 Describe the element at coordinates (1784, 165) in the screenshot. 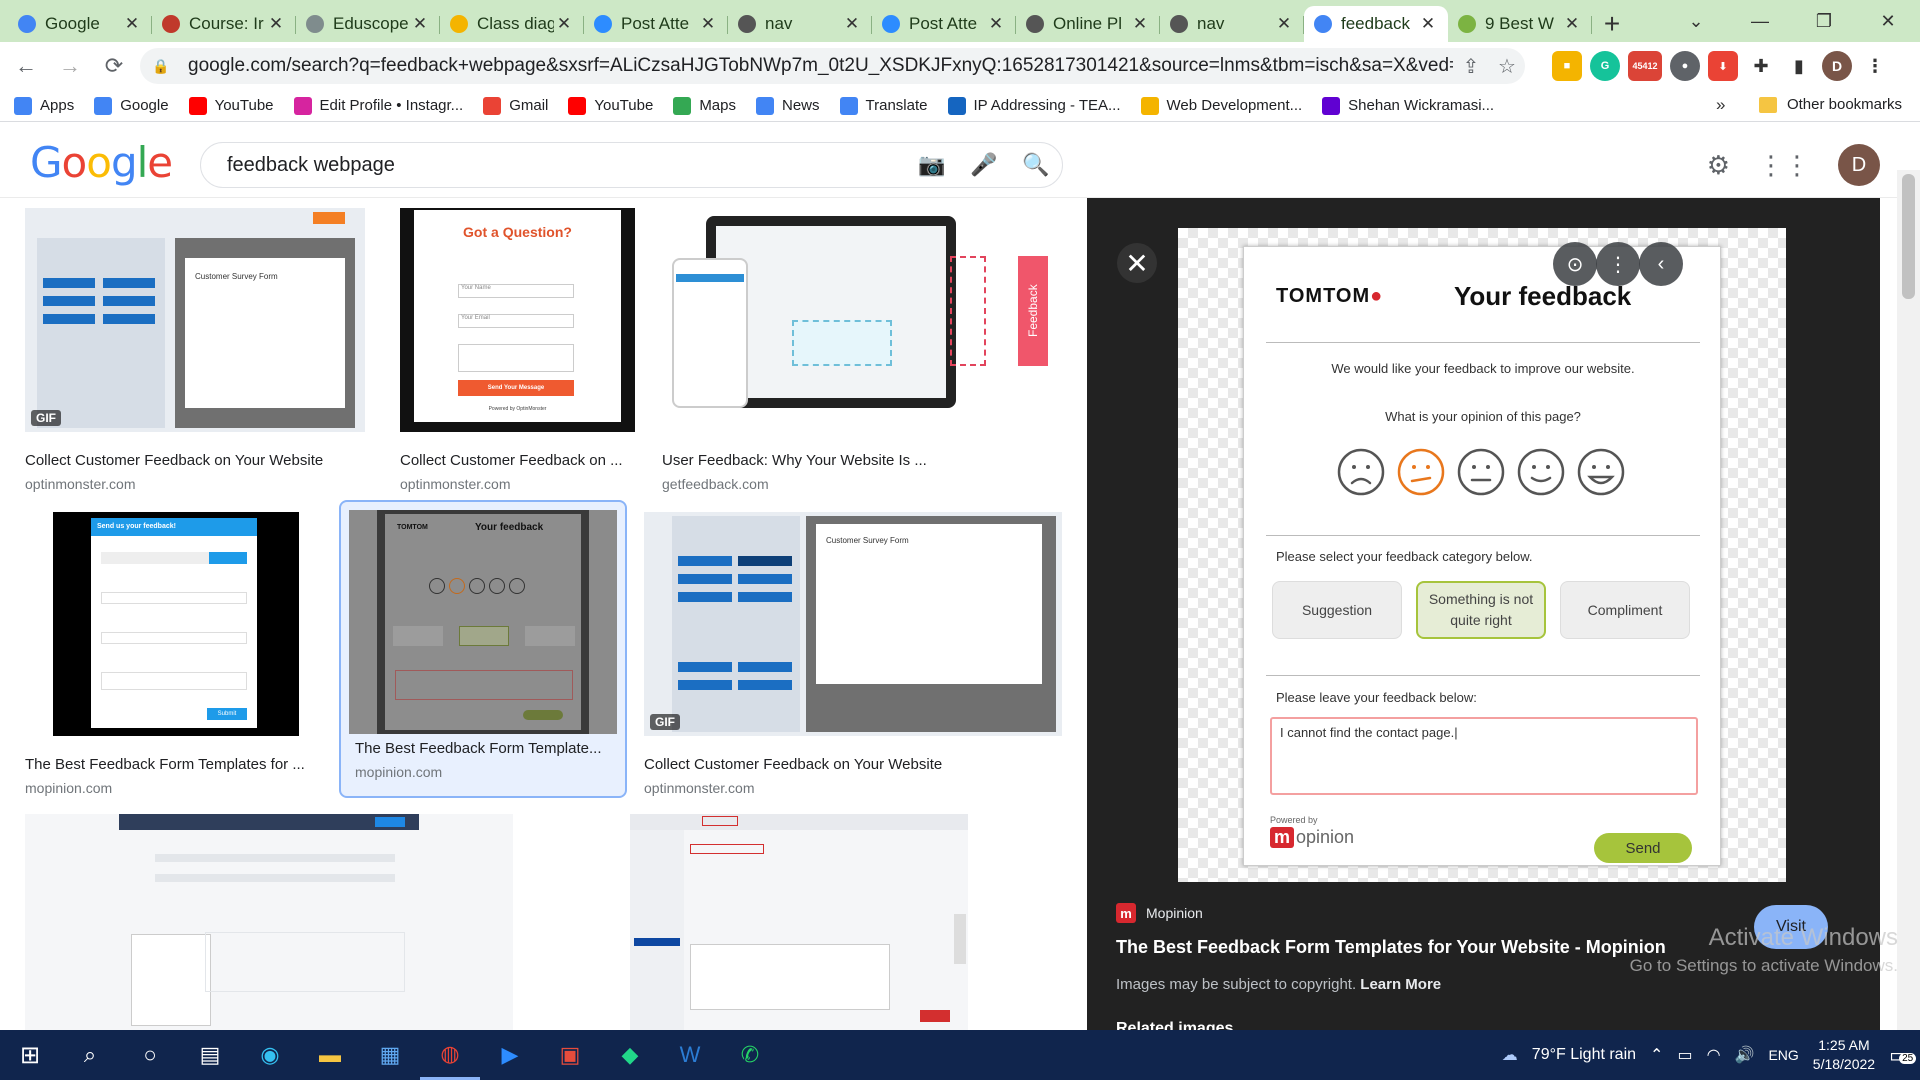

I see `apps-grid-icon: ⋮⋮` at that location.